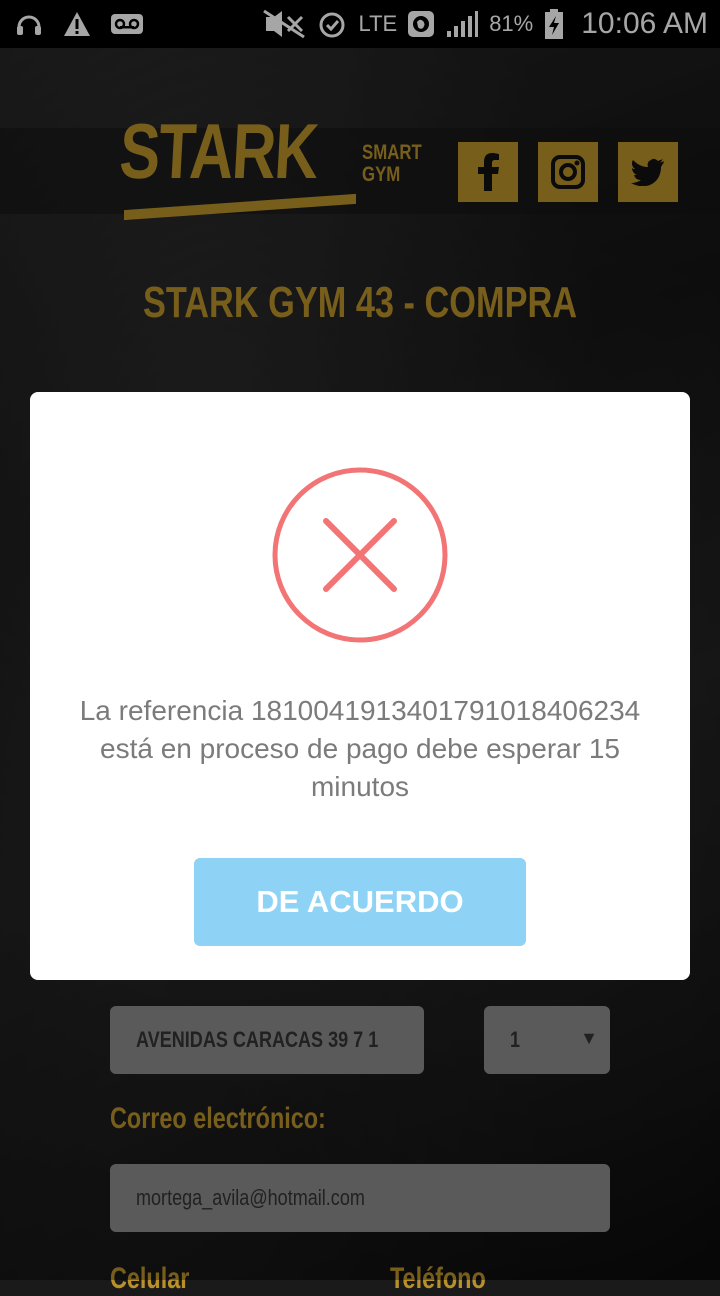 The height and width of the screenshot is (1296, 720). Describe the element at coordinates (360, 902) in the screenshot. I see `ok-button: DE ACUERDO` at that location.